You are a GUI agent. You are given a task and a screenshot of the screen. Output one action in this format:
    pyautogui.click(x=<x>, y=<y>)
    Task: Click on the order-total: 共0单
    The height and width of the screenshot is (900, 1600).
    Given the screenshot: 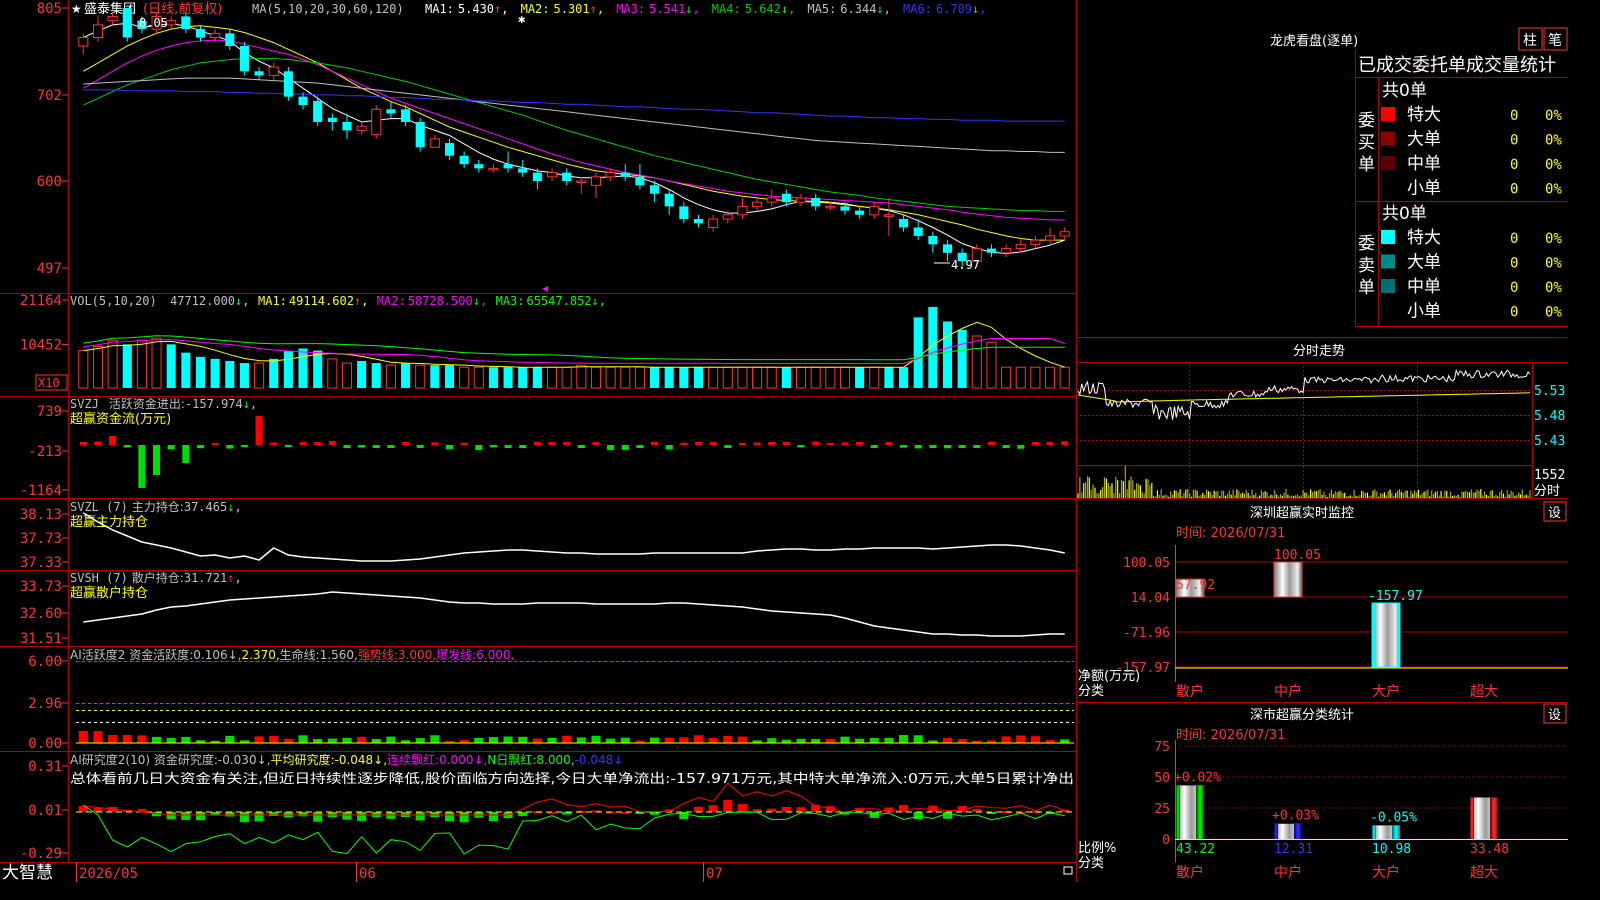 What is the action you would take?
    pyautogui.click(x=1404, y=214)
    